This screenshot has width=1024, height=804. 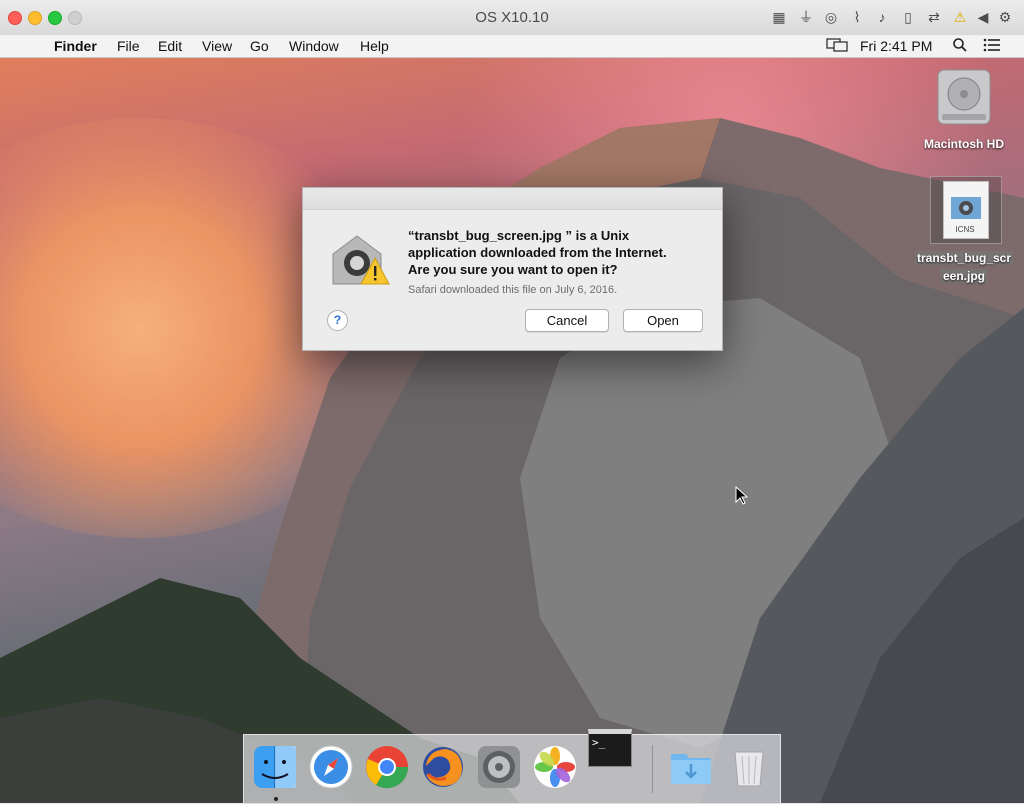 I want to click on transbt-file-label-line1: transbt_bug_scr, so click(x=964, y=258).